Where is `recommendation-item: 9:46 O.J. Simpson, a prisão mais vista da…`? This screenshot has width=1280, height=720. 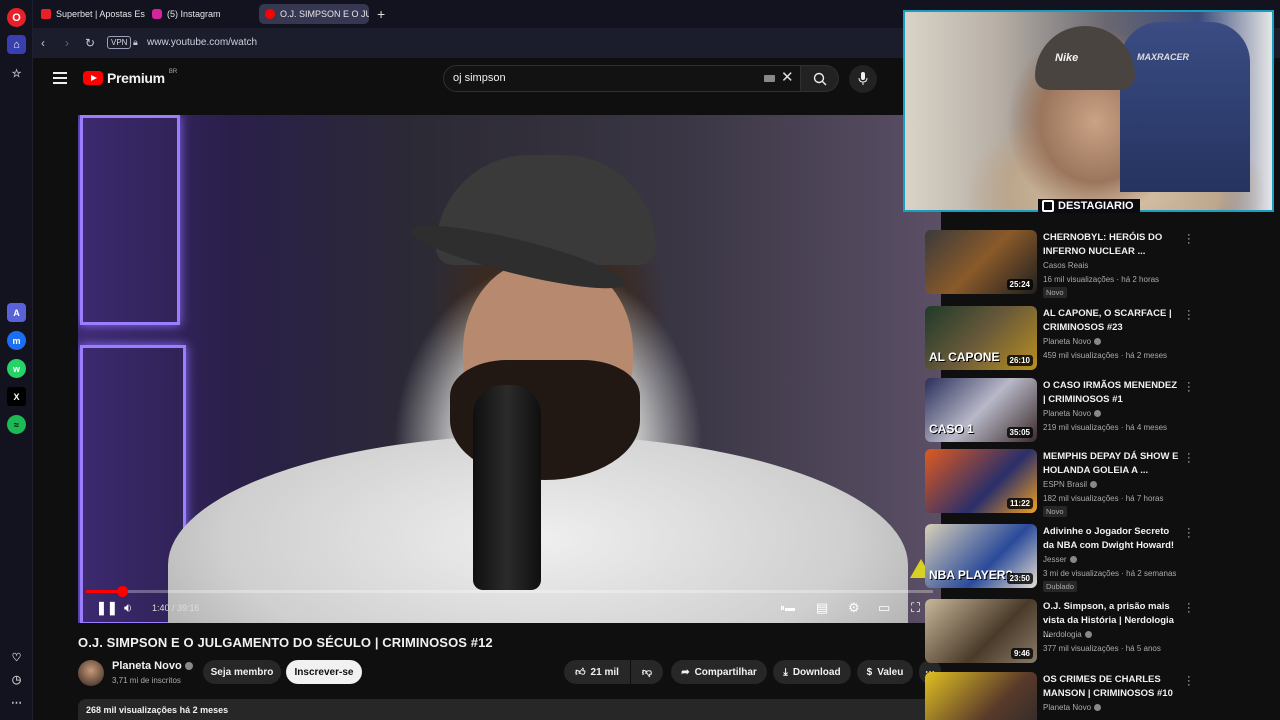 recommendation-item: 9:46 O.J. Simpson, a prisão mais vista da… is located at coordinates (1060, 632).